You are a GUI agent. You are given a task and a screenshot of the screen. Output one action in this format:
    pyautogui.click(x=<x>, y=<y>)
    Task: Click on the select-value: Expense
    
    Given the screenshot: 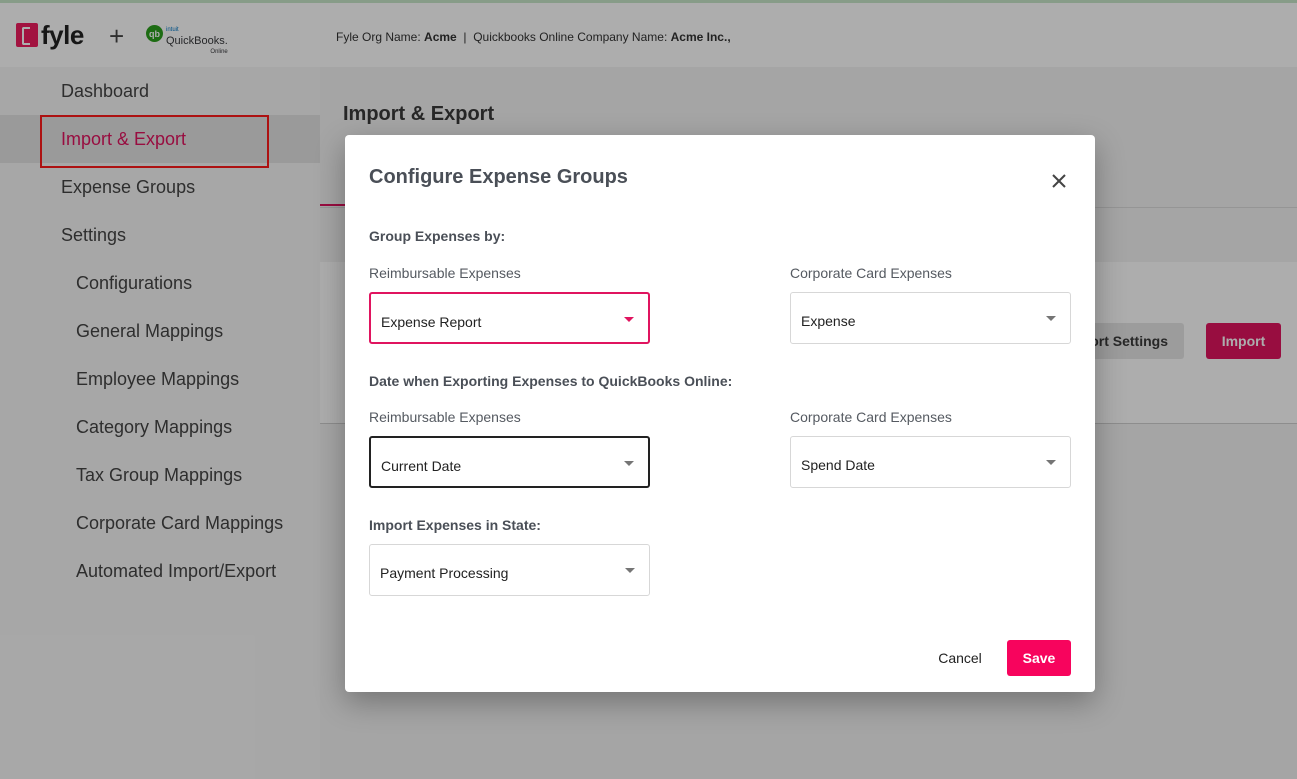 What is the action you would take?
    pyautogui.click(x=828, y=321)
    